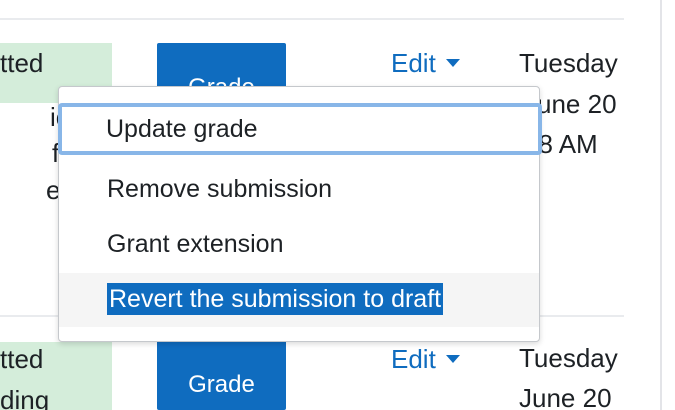  I want to click on menu-item-grant-extension: Grant extension, so click(299, 244).